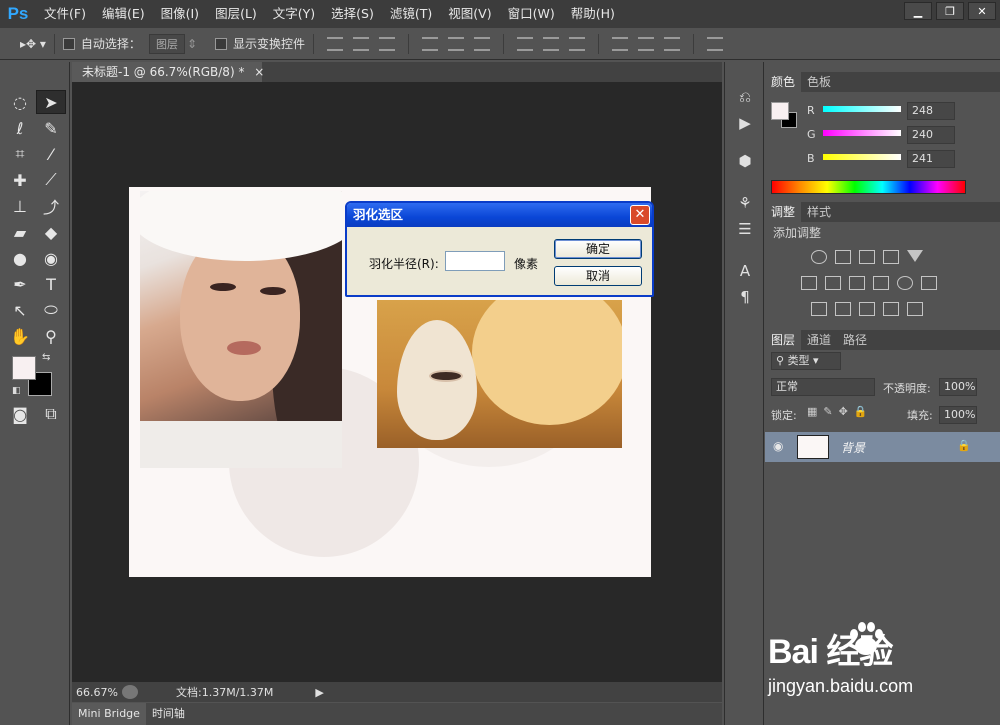 The width and height of the screenshot is (1000, 725). Describe the element at coordinates (109, 714) in the screenshot. I see `tab-mini-bridge: Mini Bridge` at that location.